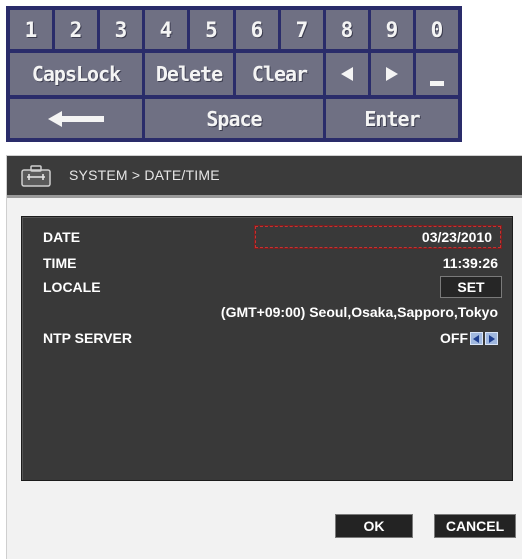  I want to click on right-triangle-key, so click(392, 74).